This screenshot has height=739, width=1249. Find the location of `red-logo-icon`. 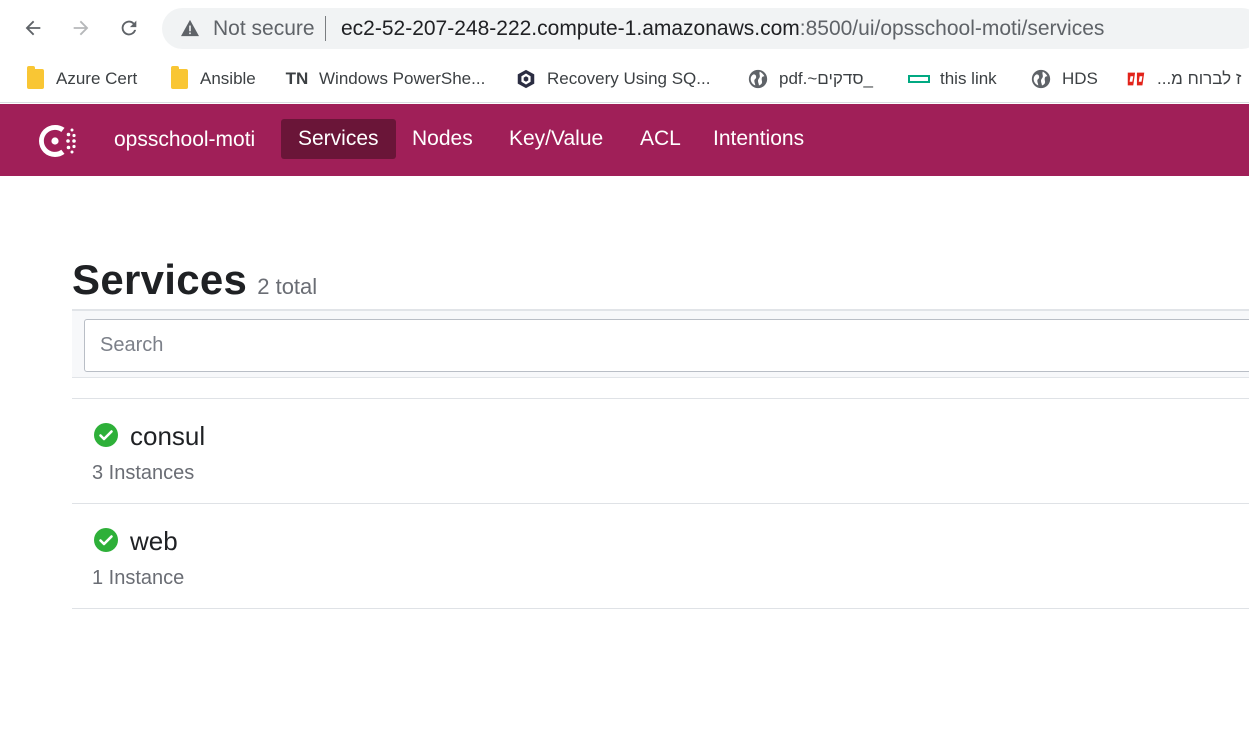

red-logo-icon is located at coordinates (1136, 79).